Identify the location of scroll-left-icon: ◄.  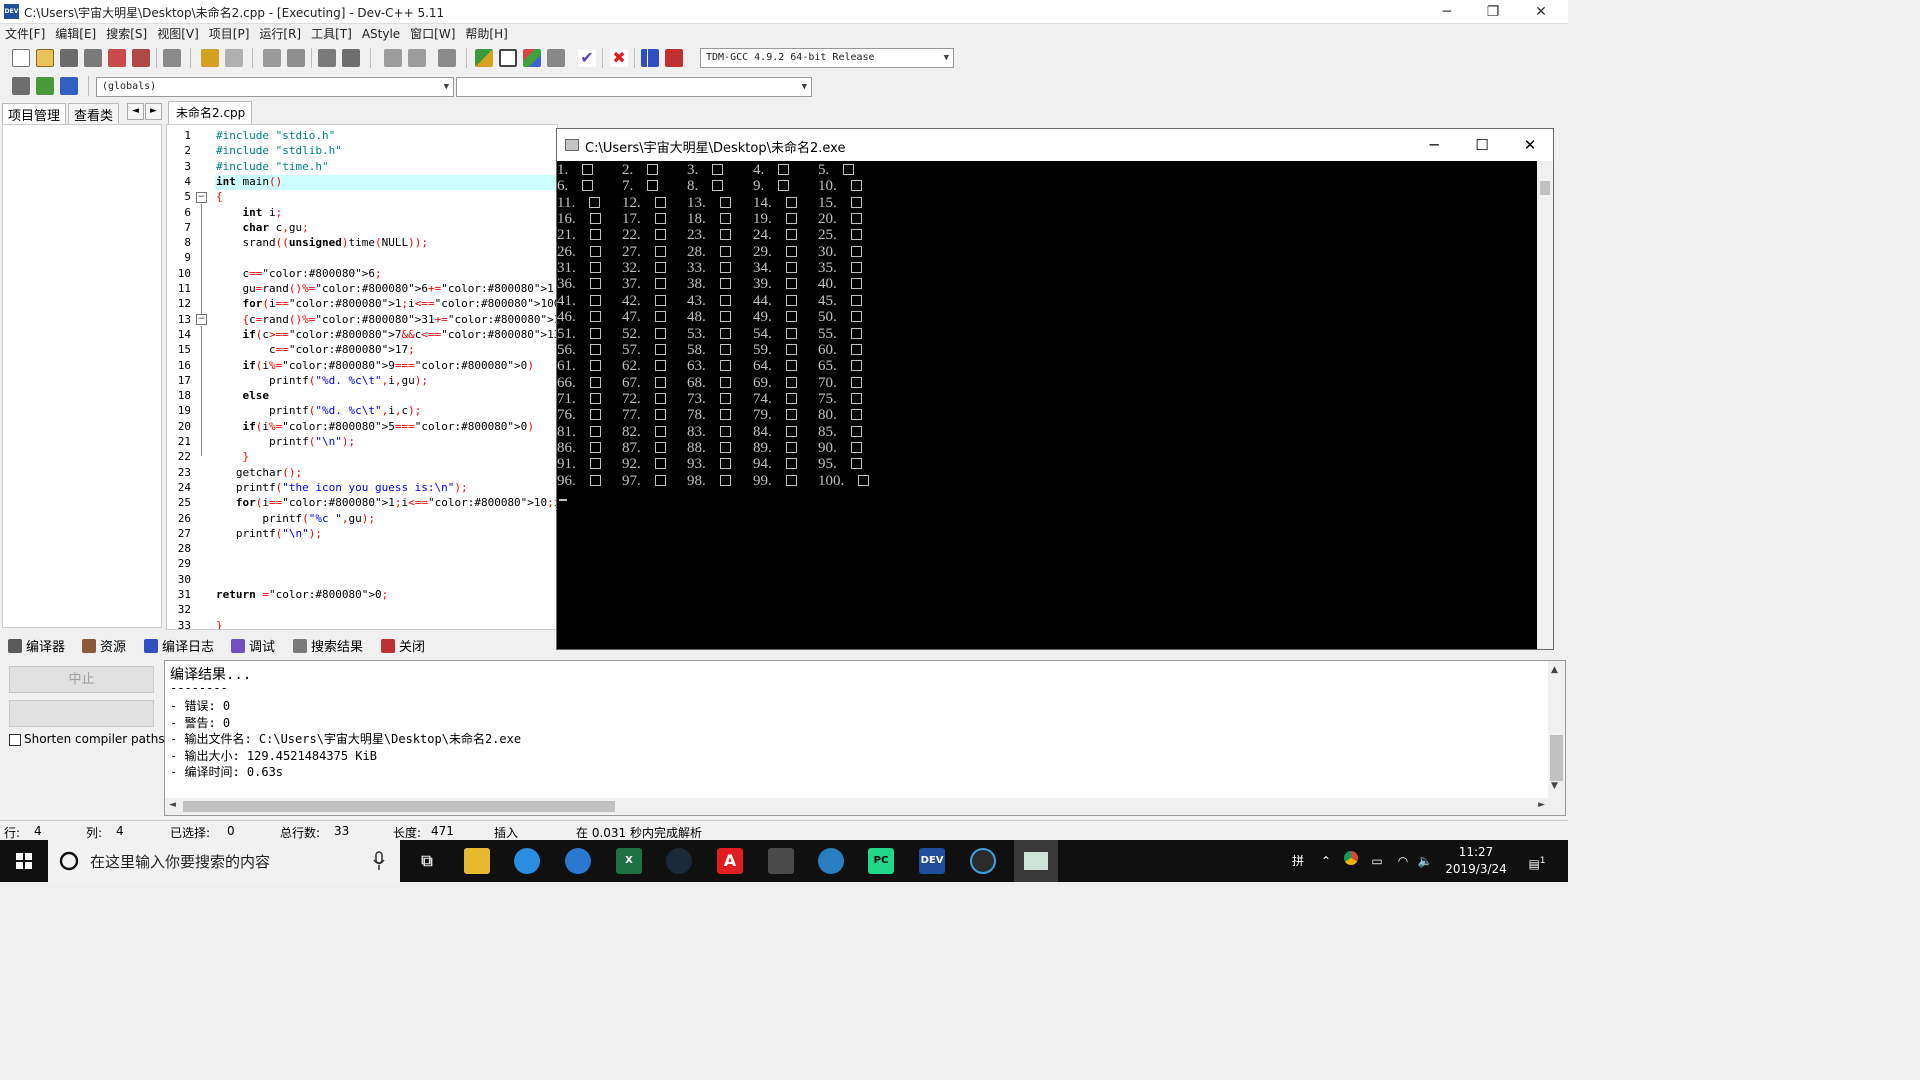
(172, 805).